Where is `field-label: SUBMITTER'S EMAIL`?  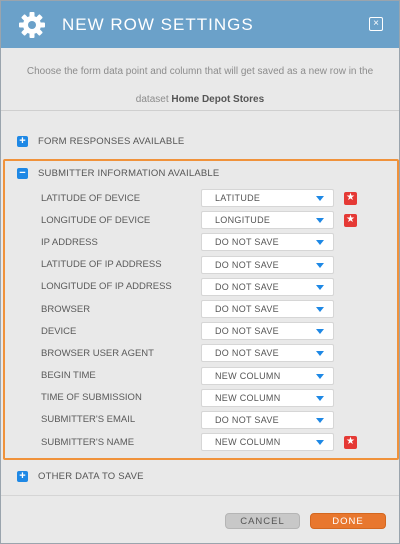 field-label: SUBMITTER'S EMAIL is located at coordinates (88, 420).